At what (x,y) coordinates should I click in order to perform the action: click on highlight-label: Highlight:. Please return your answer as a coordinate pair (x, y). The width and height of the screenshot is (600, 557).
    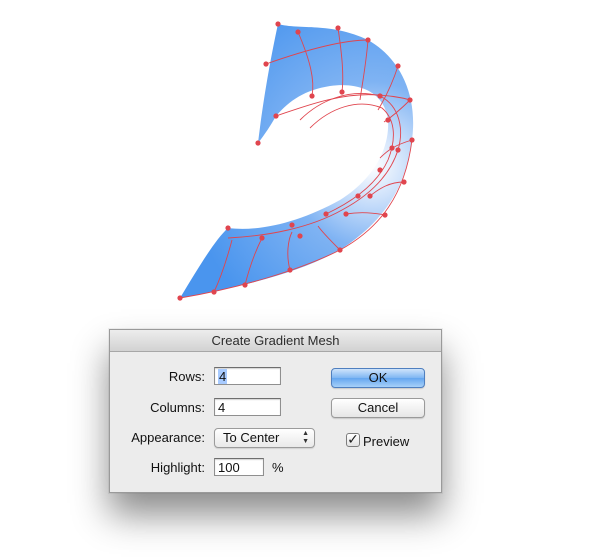
    Looking at the image, I should click on (177, 467).